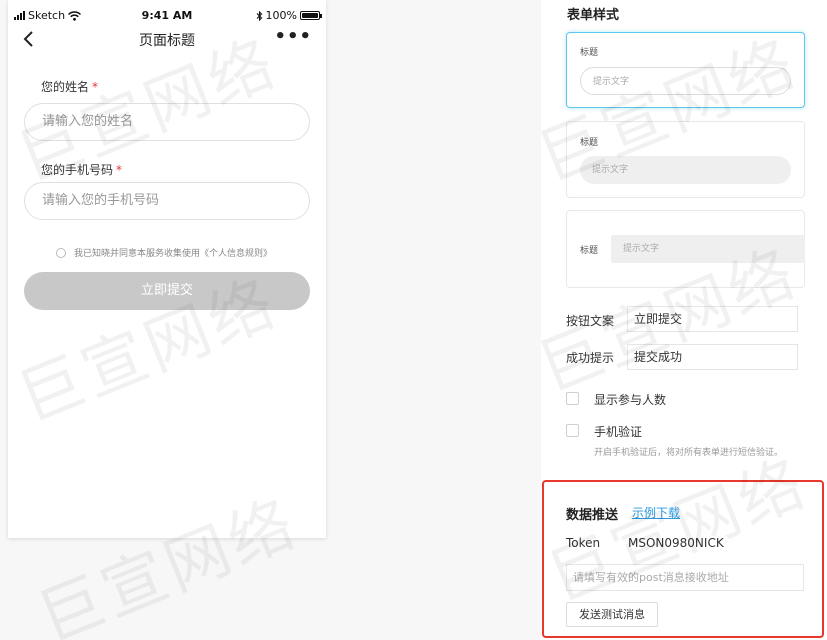  Describe the element at coordinates (167, 40) in the screenshot. I see `nav-bar: 页面标题 •••` at that location.